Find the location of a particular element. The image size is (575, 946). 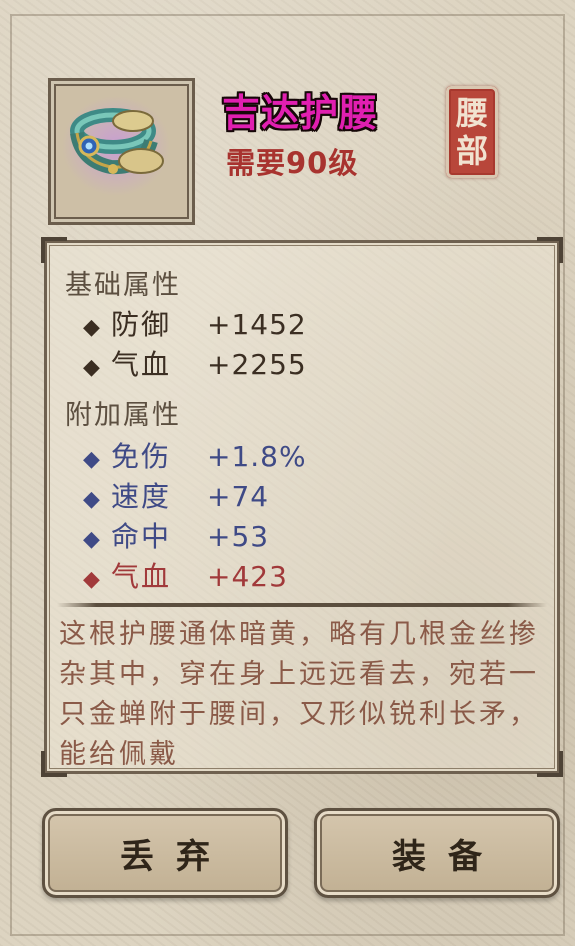

item-icon-frame is located at coordinates (121, 151).